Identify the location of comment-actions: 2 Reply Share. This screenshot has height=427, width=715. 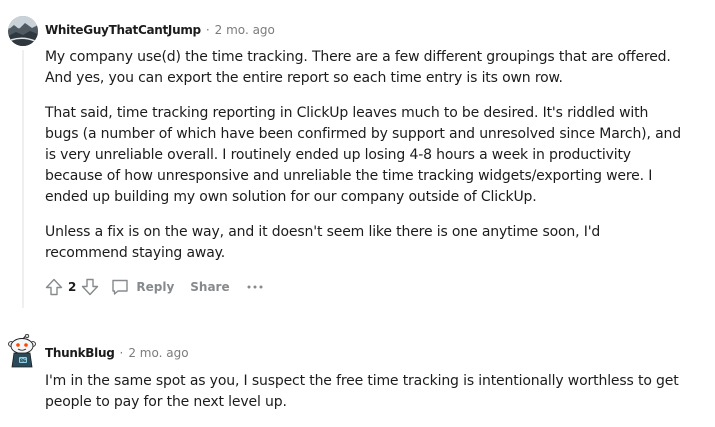
(153, 287).